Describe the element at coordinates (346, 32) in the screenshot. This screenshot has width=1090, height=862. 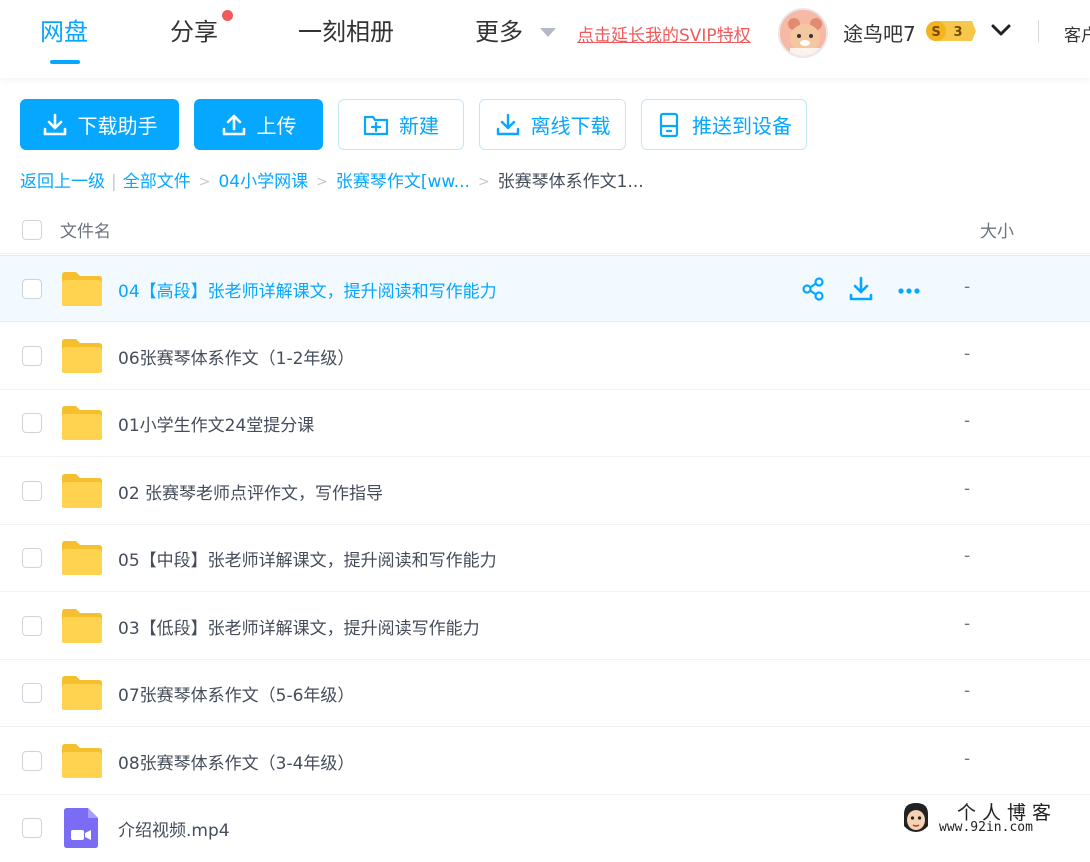
I see `tab-moment-album: 一刻相册` at that location.